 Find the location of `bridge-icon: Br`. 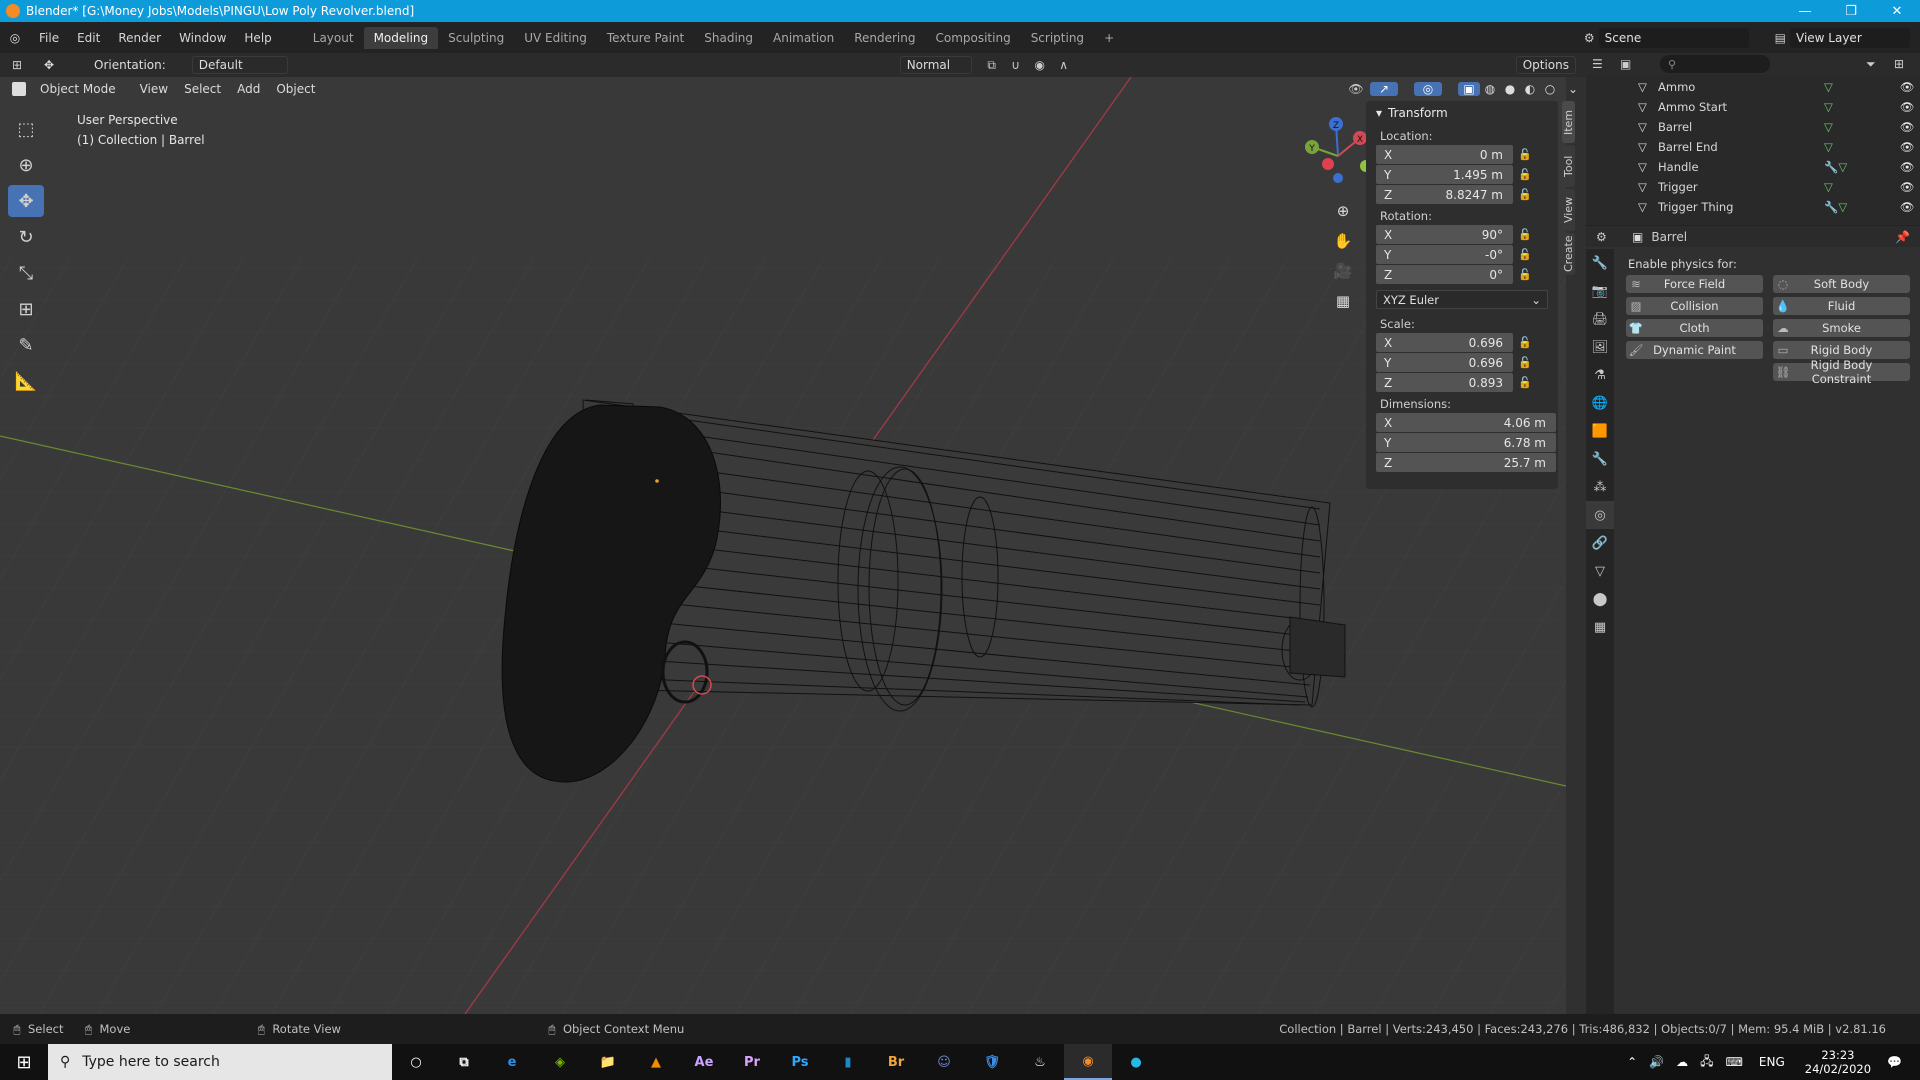

bridge-icon: Br is located at coordinates (896, 1062).